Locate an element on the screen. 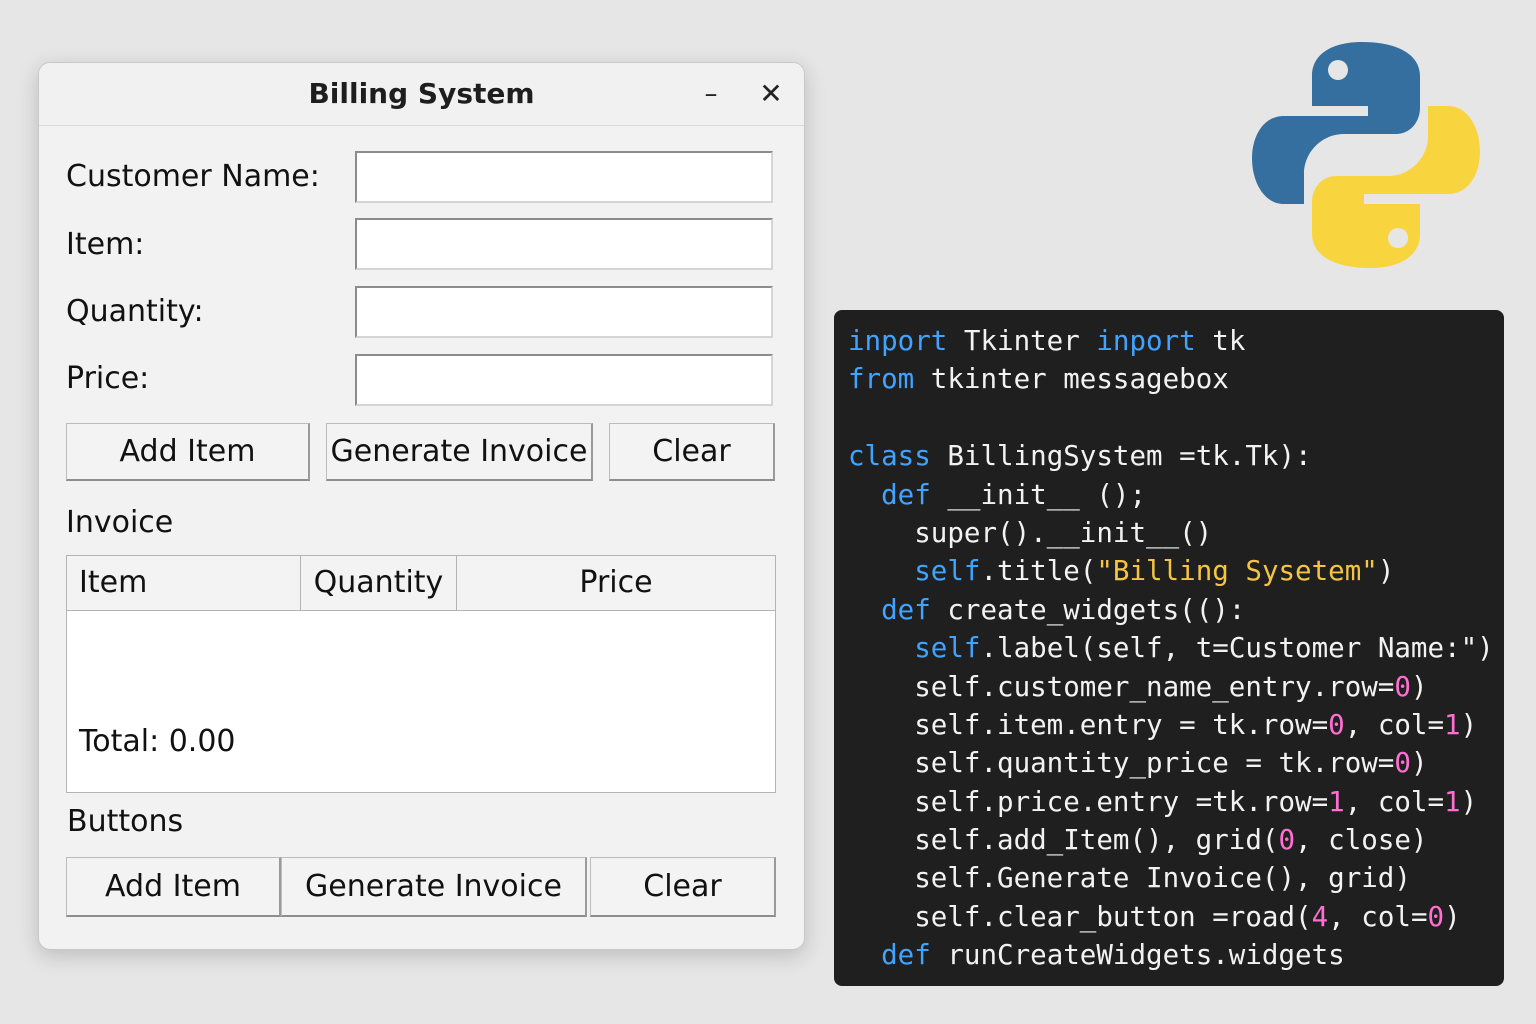  code-token: BillingSystem =tk.Tk): is located at coordinates (1121, 456).